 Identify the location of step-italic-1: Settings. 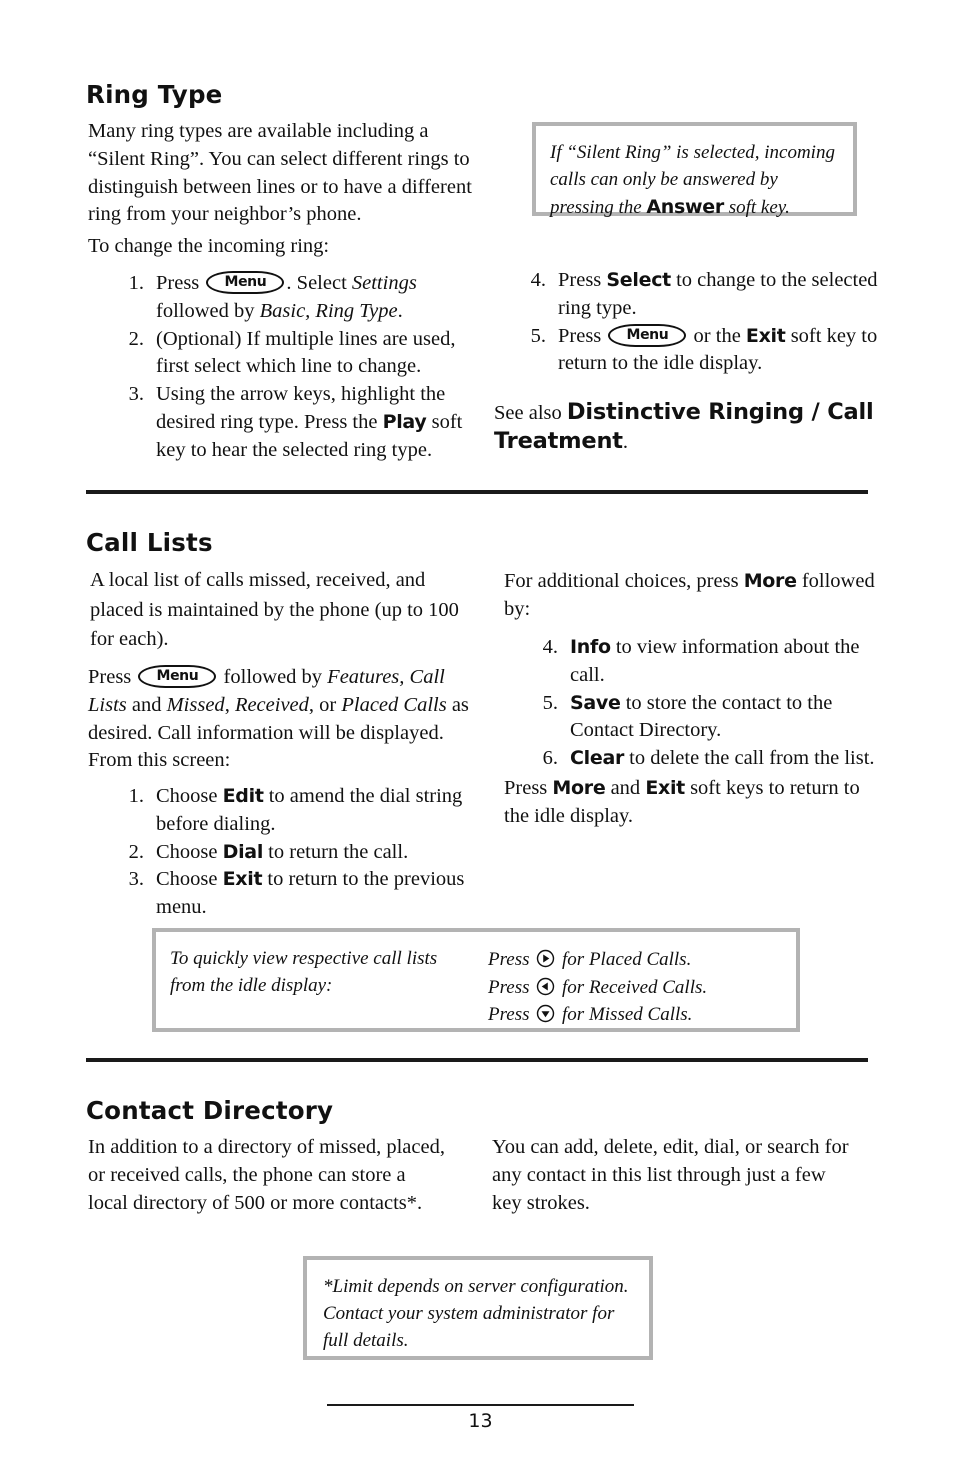
(384, 283).